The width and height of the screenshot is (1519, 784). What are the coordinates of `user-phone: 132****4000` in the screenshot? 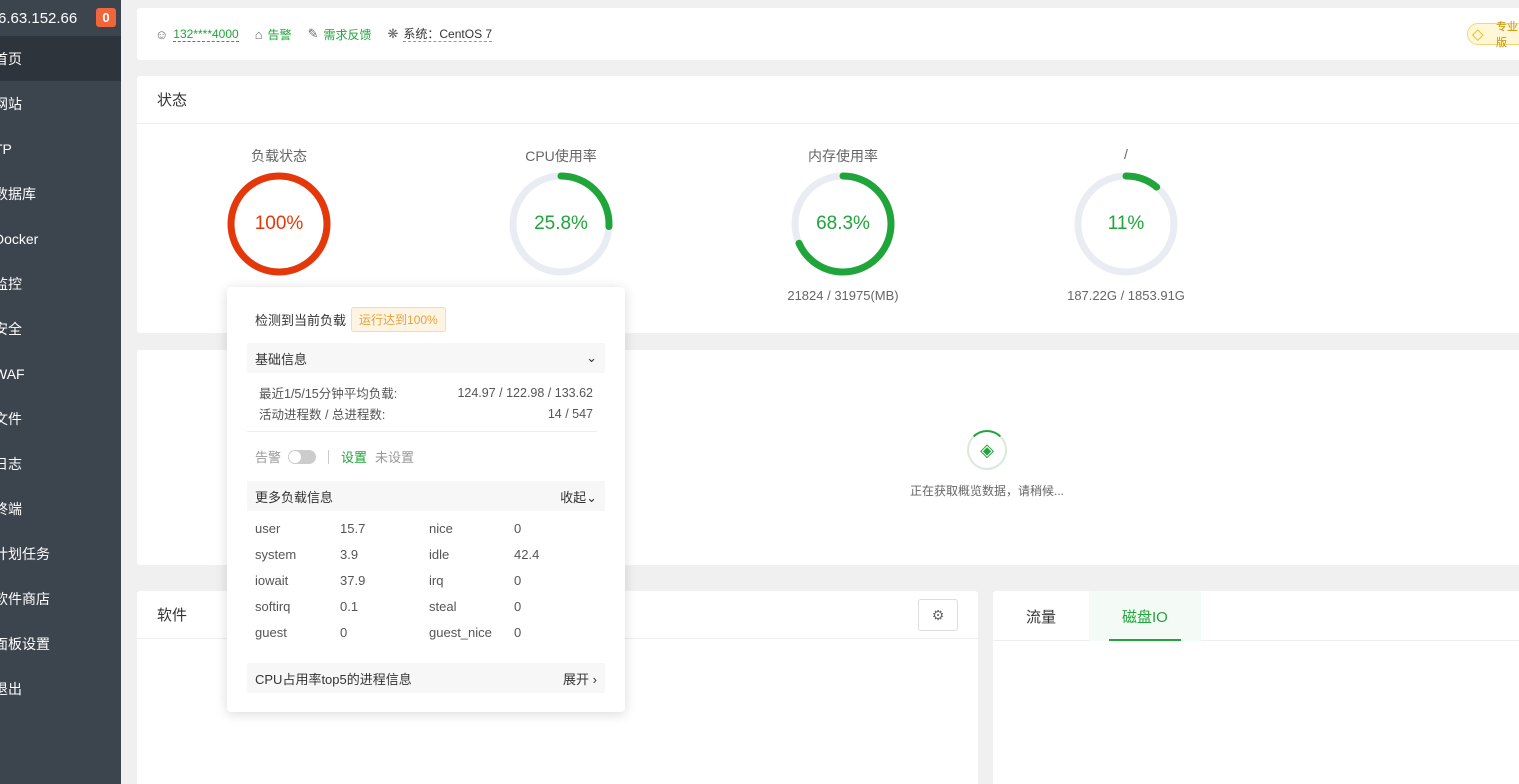 It's located at (206, 34).